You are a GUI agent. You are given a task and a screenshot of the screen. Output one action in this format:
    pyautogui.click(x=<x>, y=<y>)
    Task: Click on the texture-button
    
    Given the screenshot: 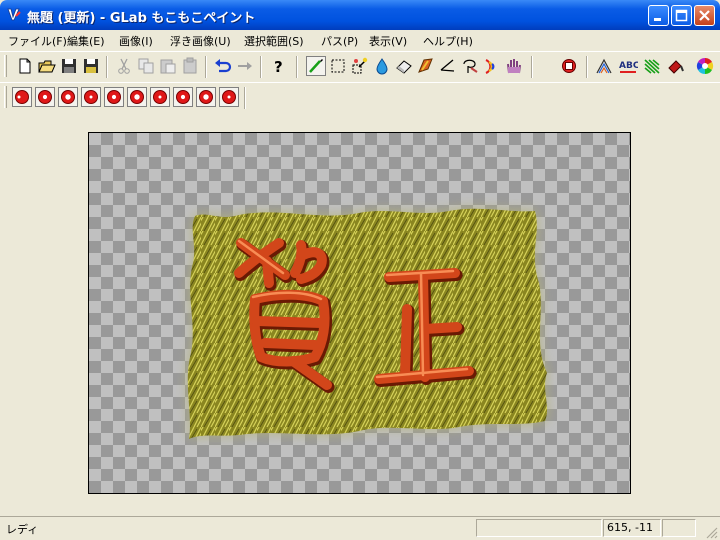 What is the action you would take?
    pyautogui.click(x=652, y=66)
    